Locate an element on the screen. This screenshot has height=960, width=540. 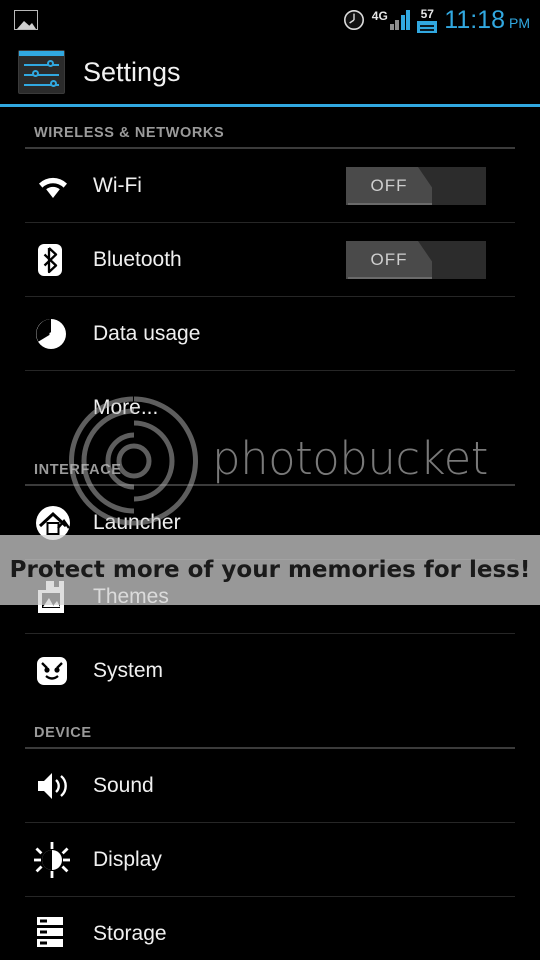
settings-row-label: Themes is located at coordinates (131, 596).